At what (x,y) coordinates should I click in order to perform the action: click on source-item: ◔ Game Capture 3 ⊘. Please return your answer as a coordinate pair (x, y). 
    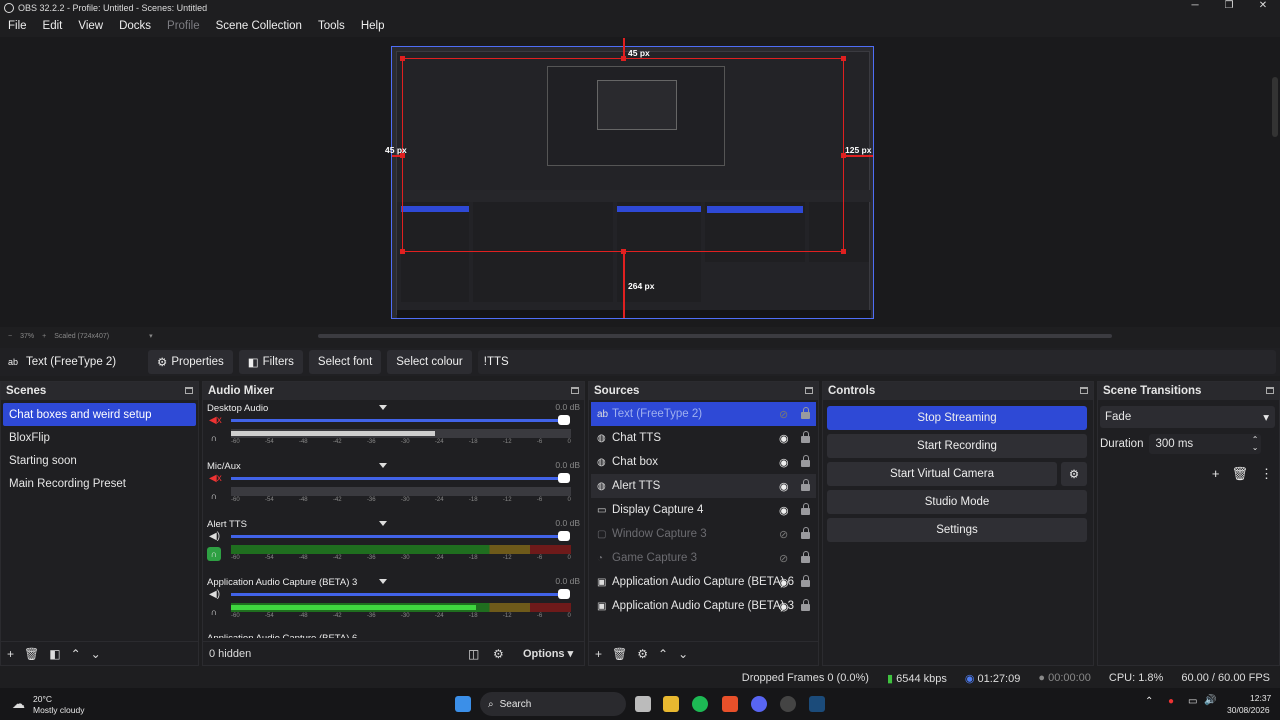
    Looking at the image, I should click on (703, 558).